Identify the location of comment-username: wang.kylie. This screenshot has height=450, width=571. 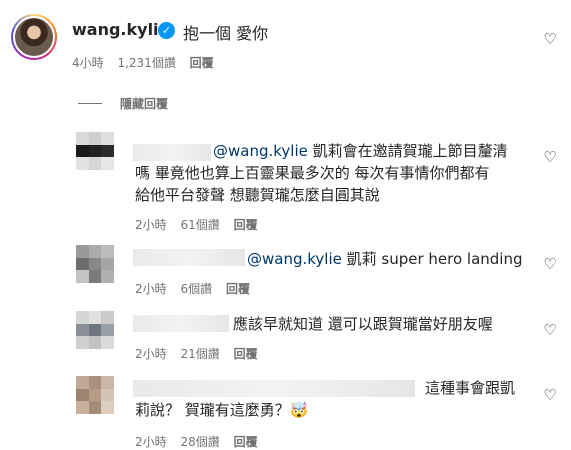
(120, 29).